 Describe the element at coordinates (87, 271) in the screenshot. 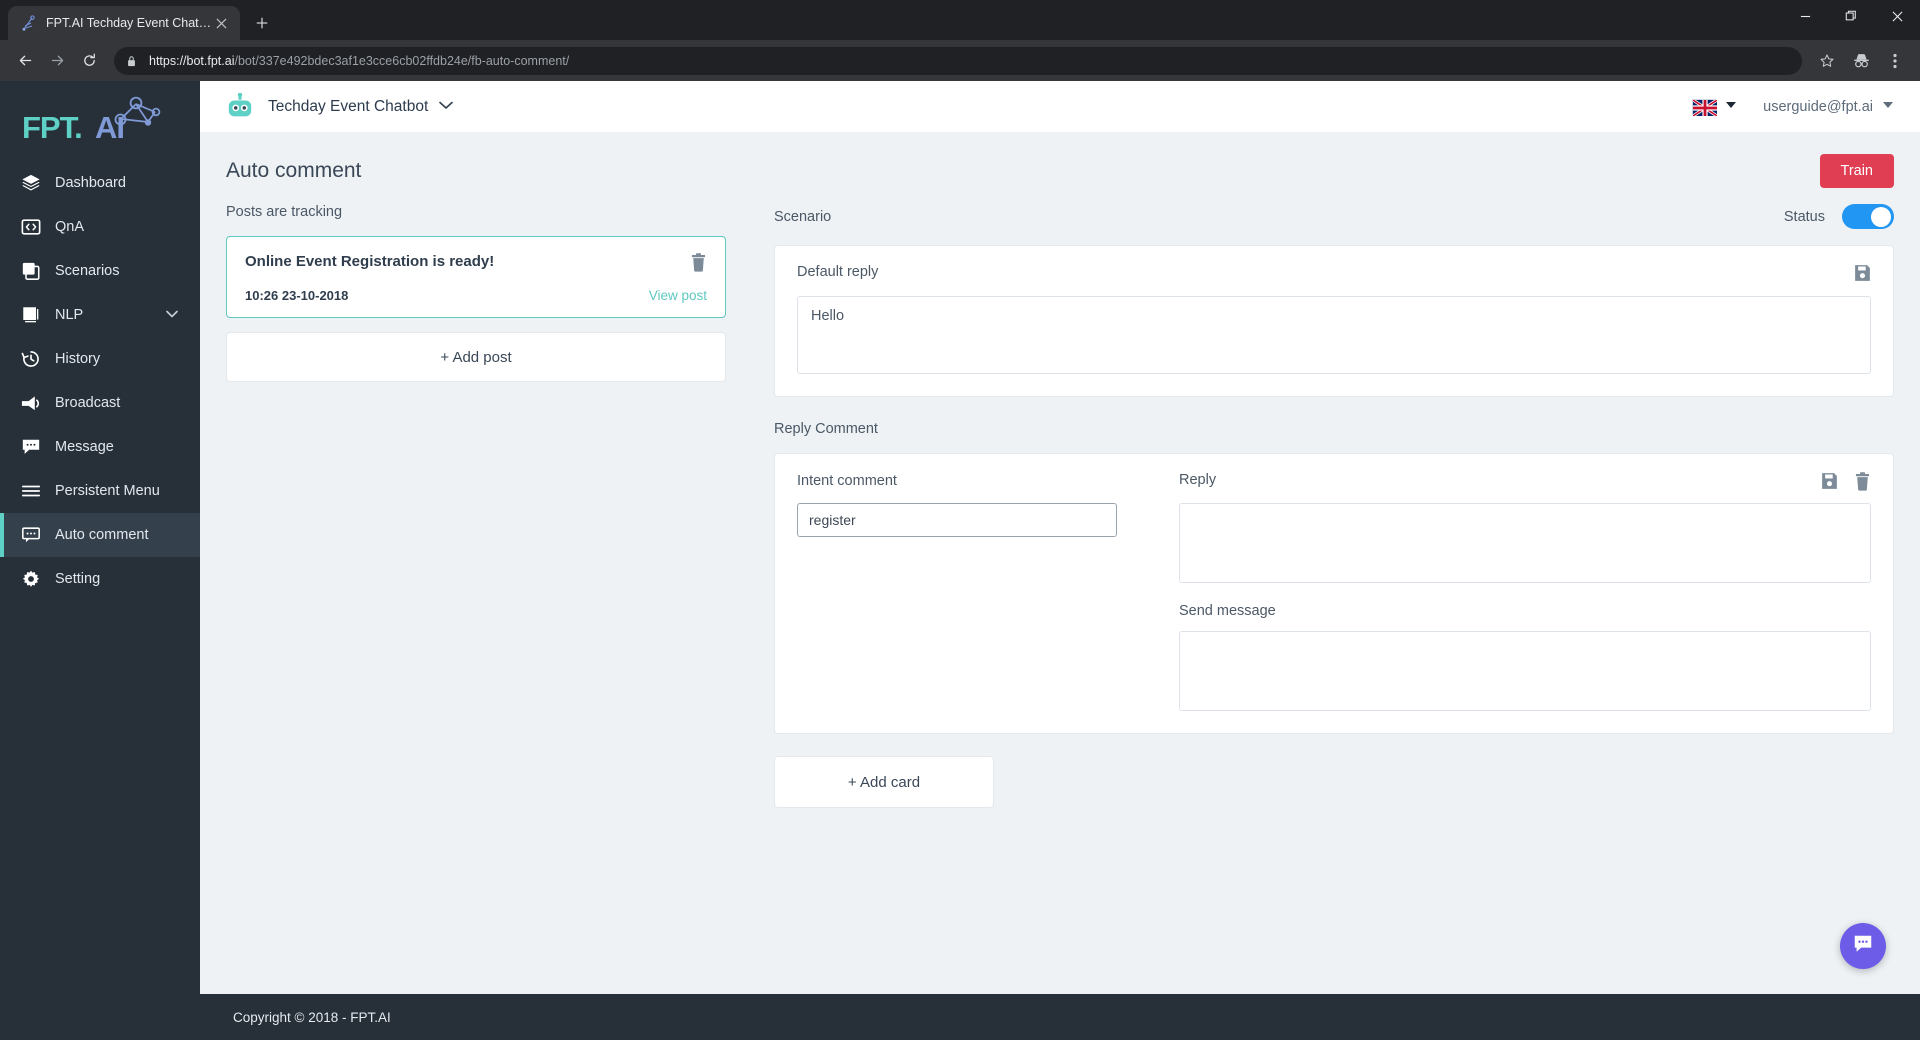

I see `sidebar-item-label: Scenarios` at that location.